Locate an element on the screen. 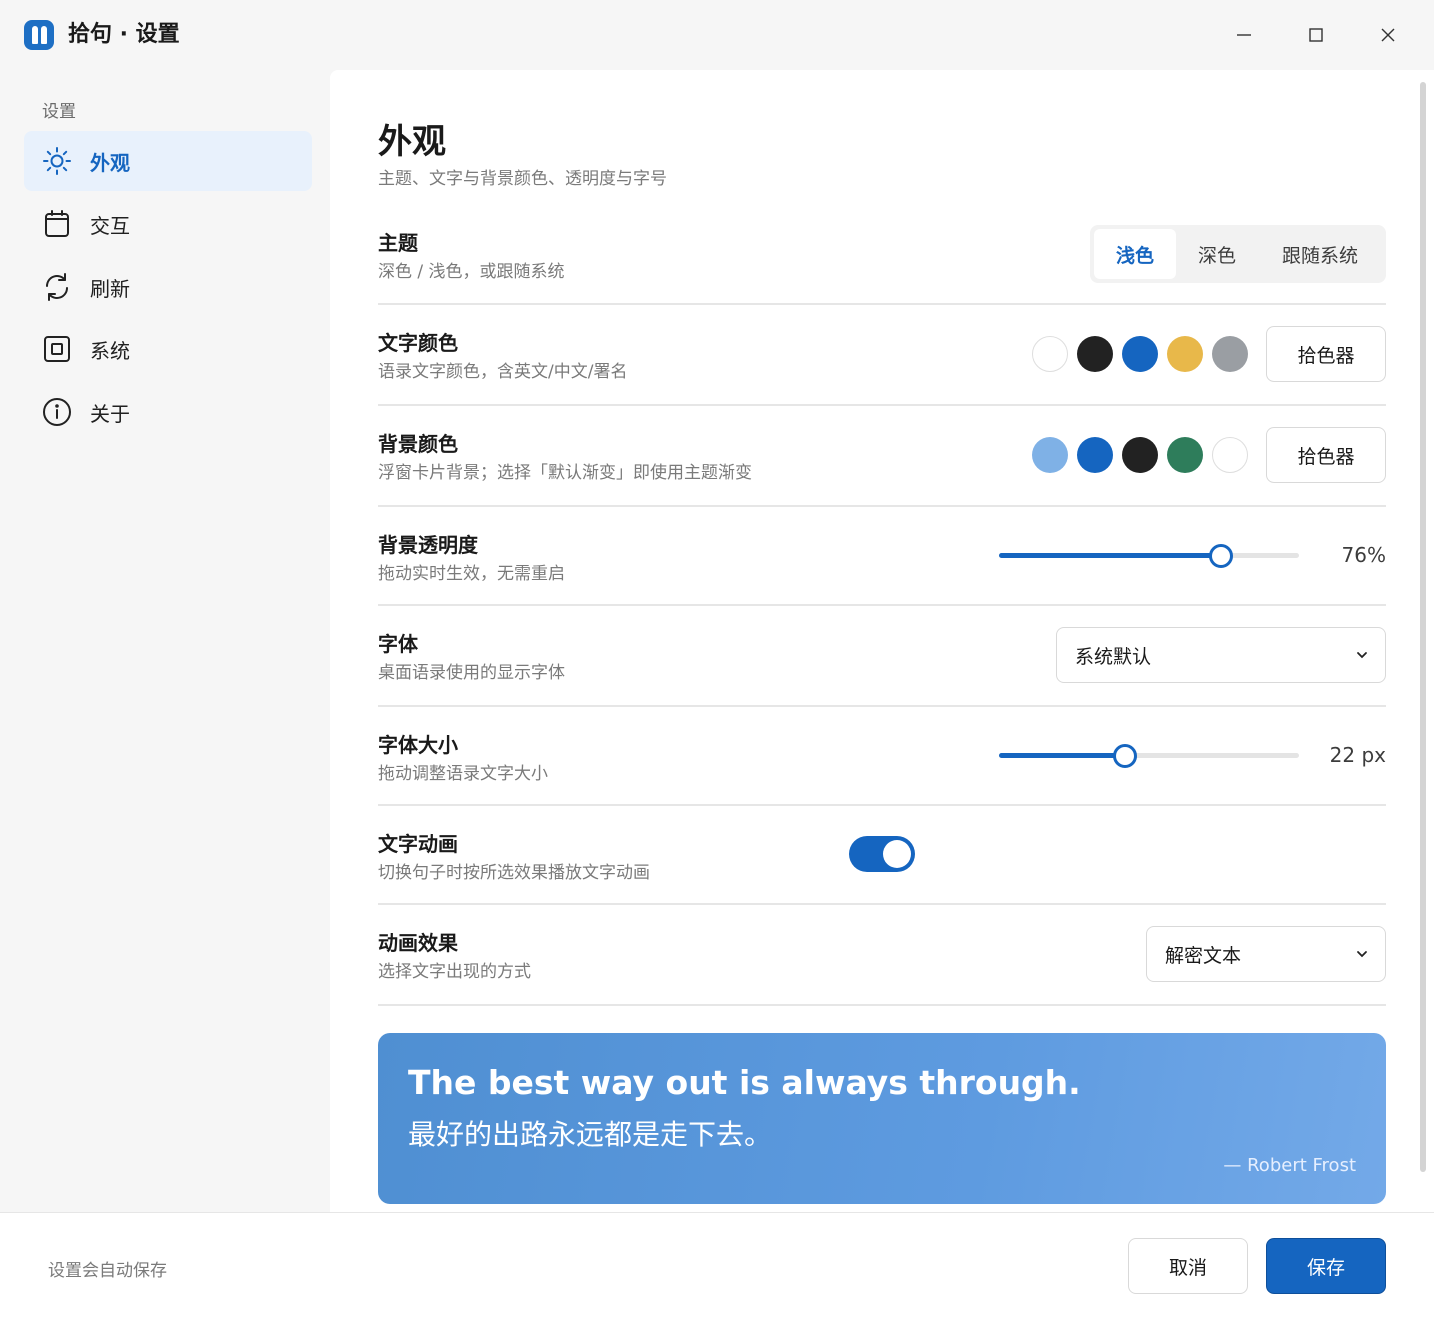 This screenshot has width=1434, height=1319. row-description: 拖动实时生效，无需重启 is located at coordinates (471, 574).